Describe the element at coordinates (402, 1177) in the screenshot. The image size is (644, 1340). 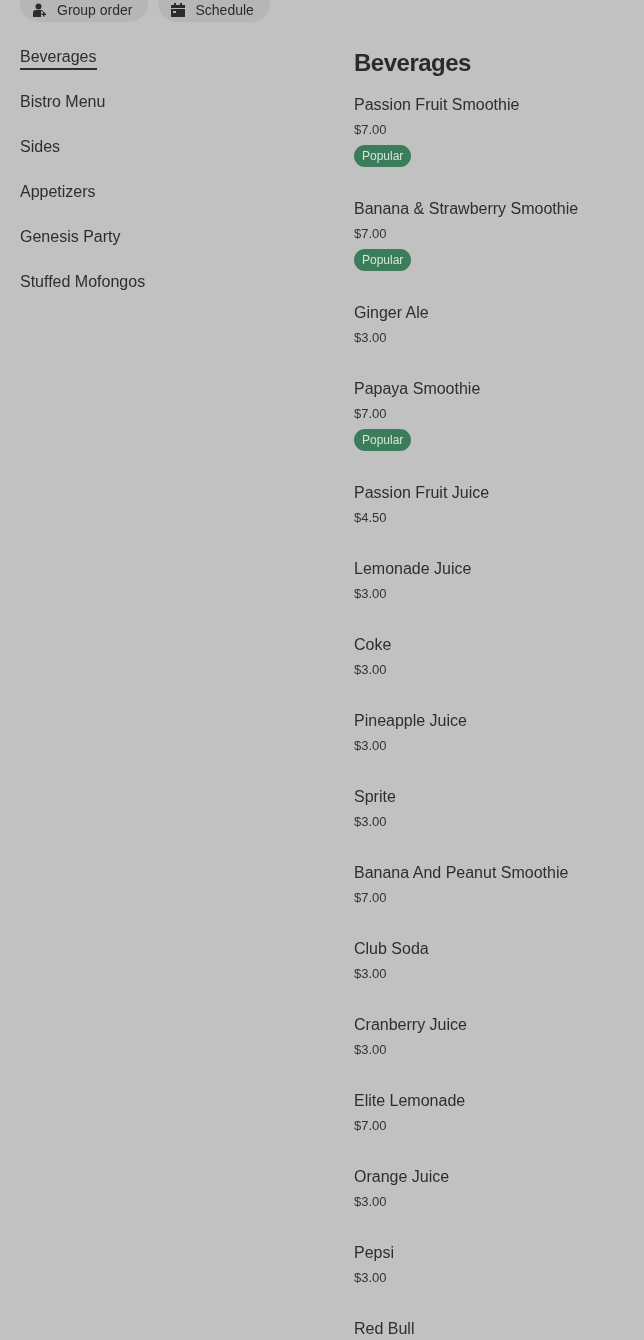
I see `item-name: Orange Juice` at that location.